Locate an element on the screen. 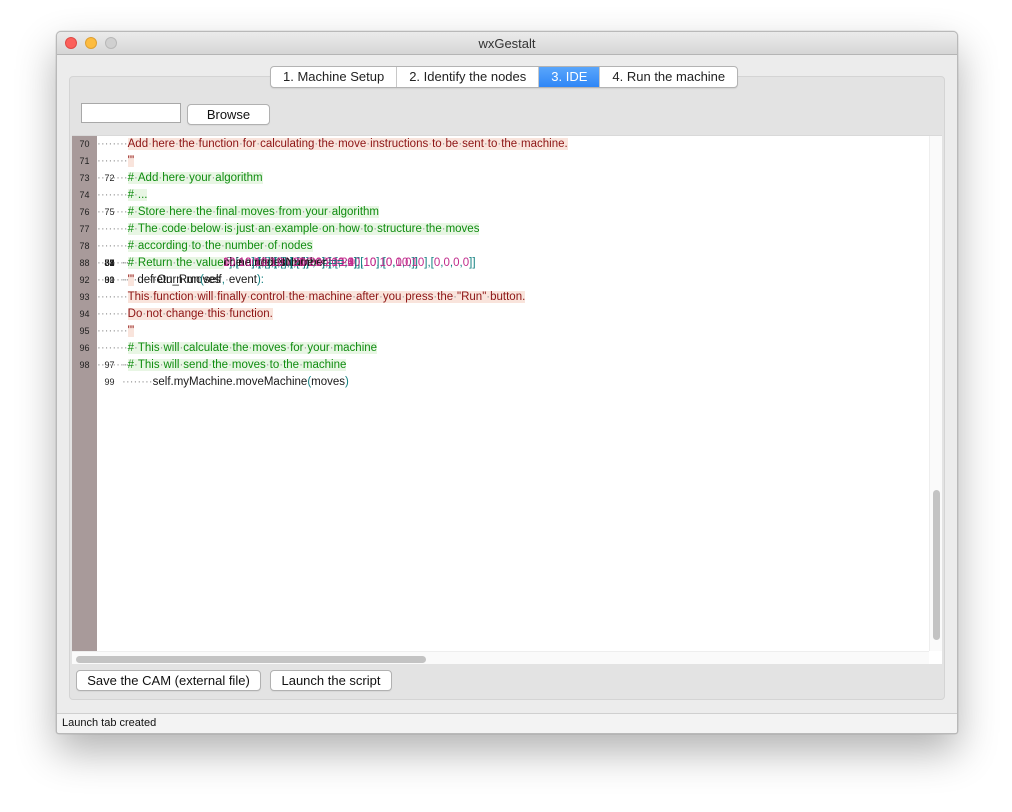  line-number: 88 is located at coordinates (84, 263).